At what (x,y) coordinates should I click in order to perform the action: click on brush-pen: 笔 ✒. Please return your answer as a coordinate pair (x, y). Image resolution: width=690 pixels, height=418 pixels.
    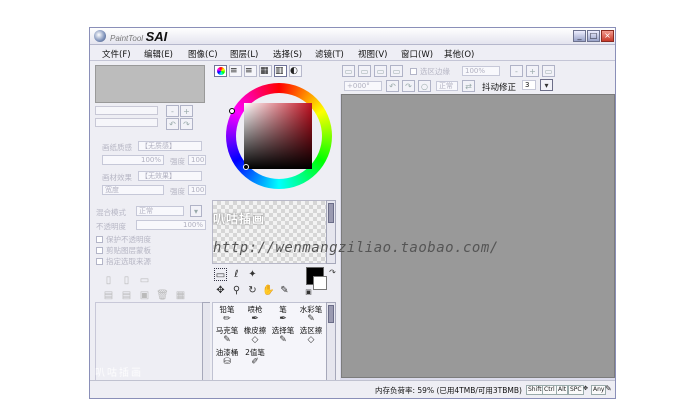
    Looking at the image, I should click on (283, 314).